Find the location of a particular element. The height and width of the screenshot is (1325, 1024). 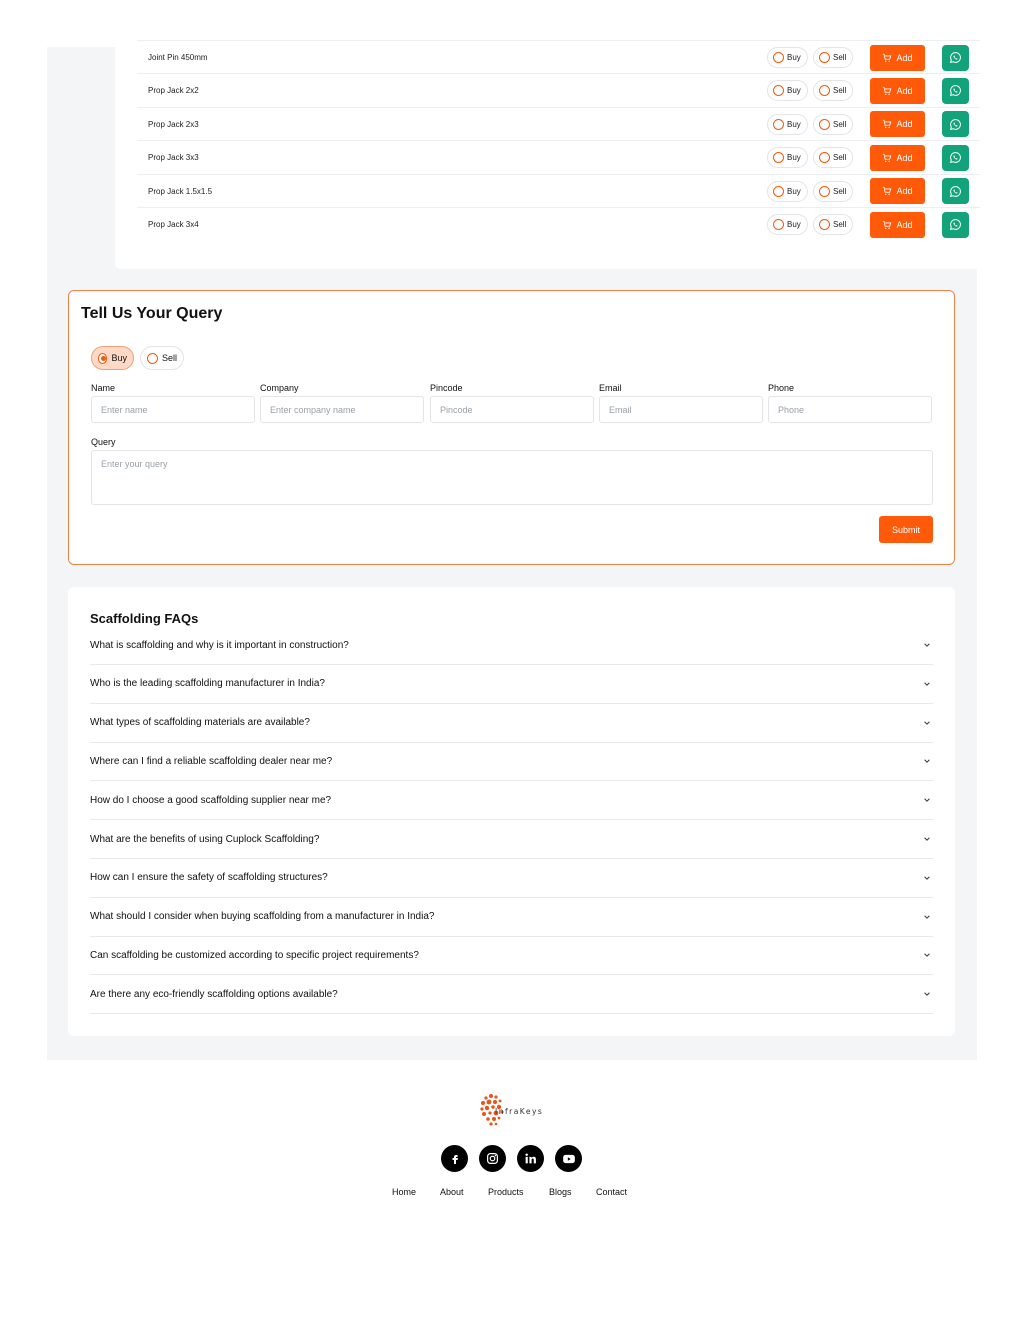

submit-button: Submit is located at coordinates (906, 529).